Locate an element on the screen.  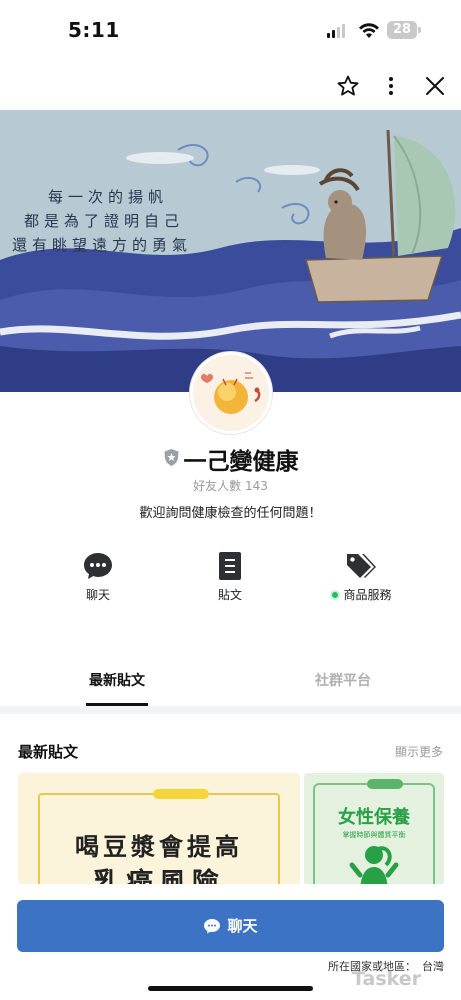
certified-shield-icon is located at coordinates (171, 457).